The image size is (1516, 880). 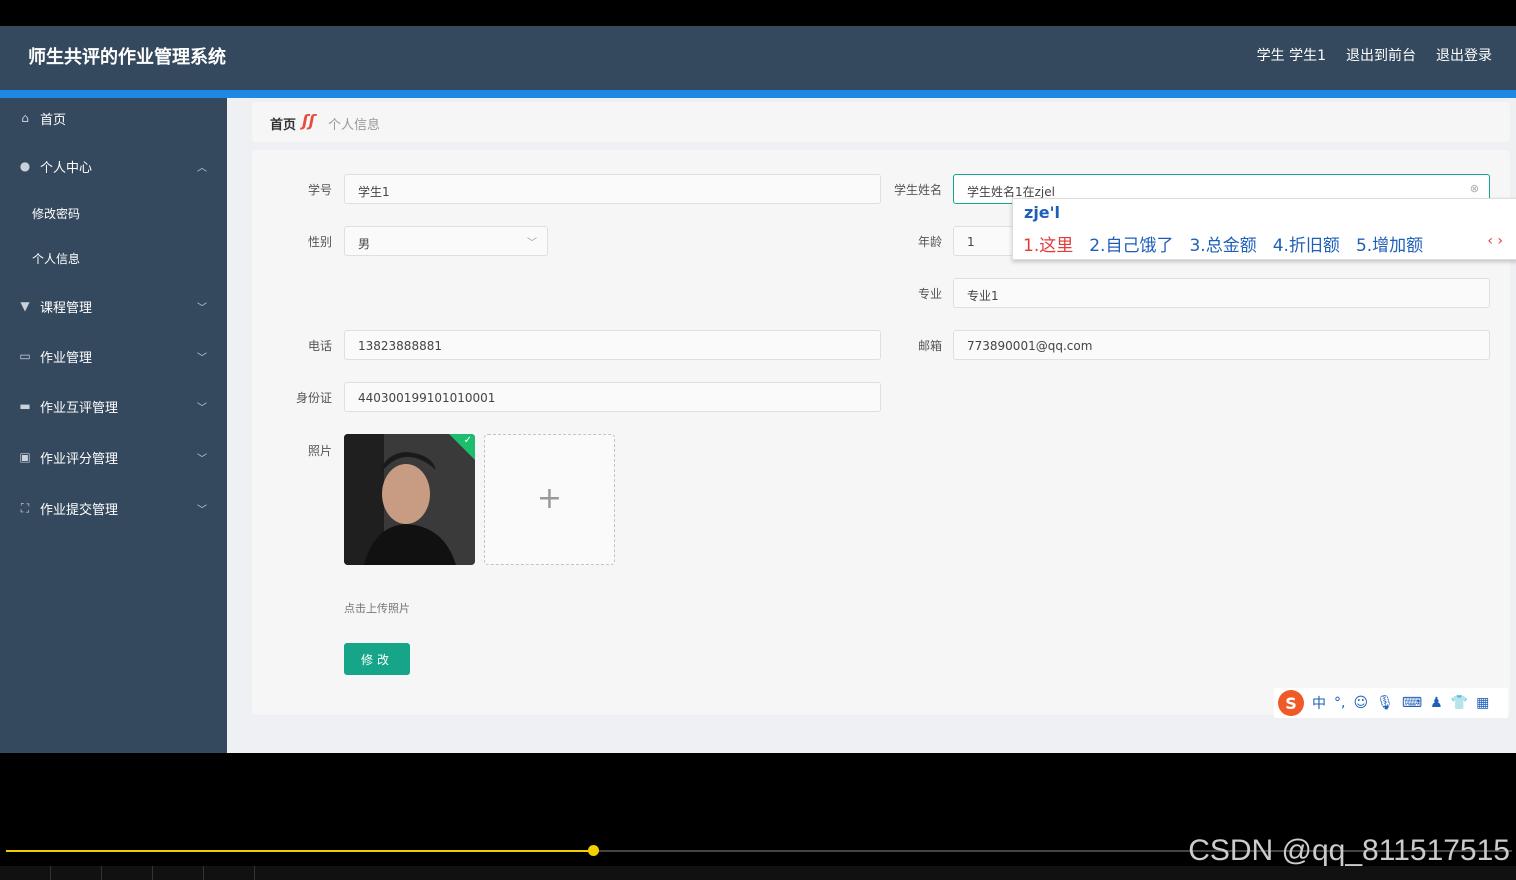 I want to click on course-icon: ▼, so click(x=25, y=306).